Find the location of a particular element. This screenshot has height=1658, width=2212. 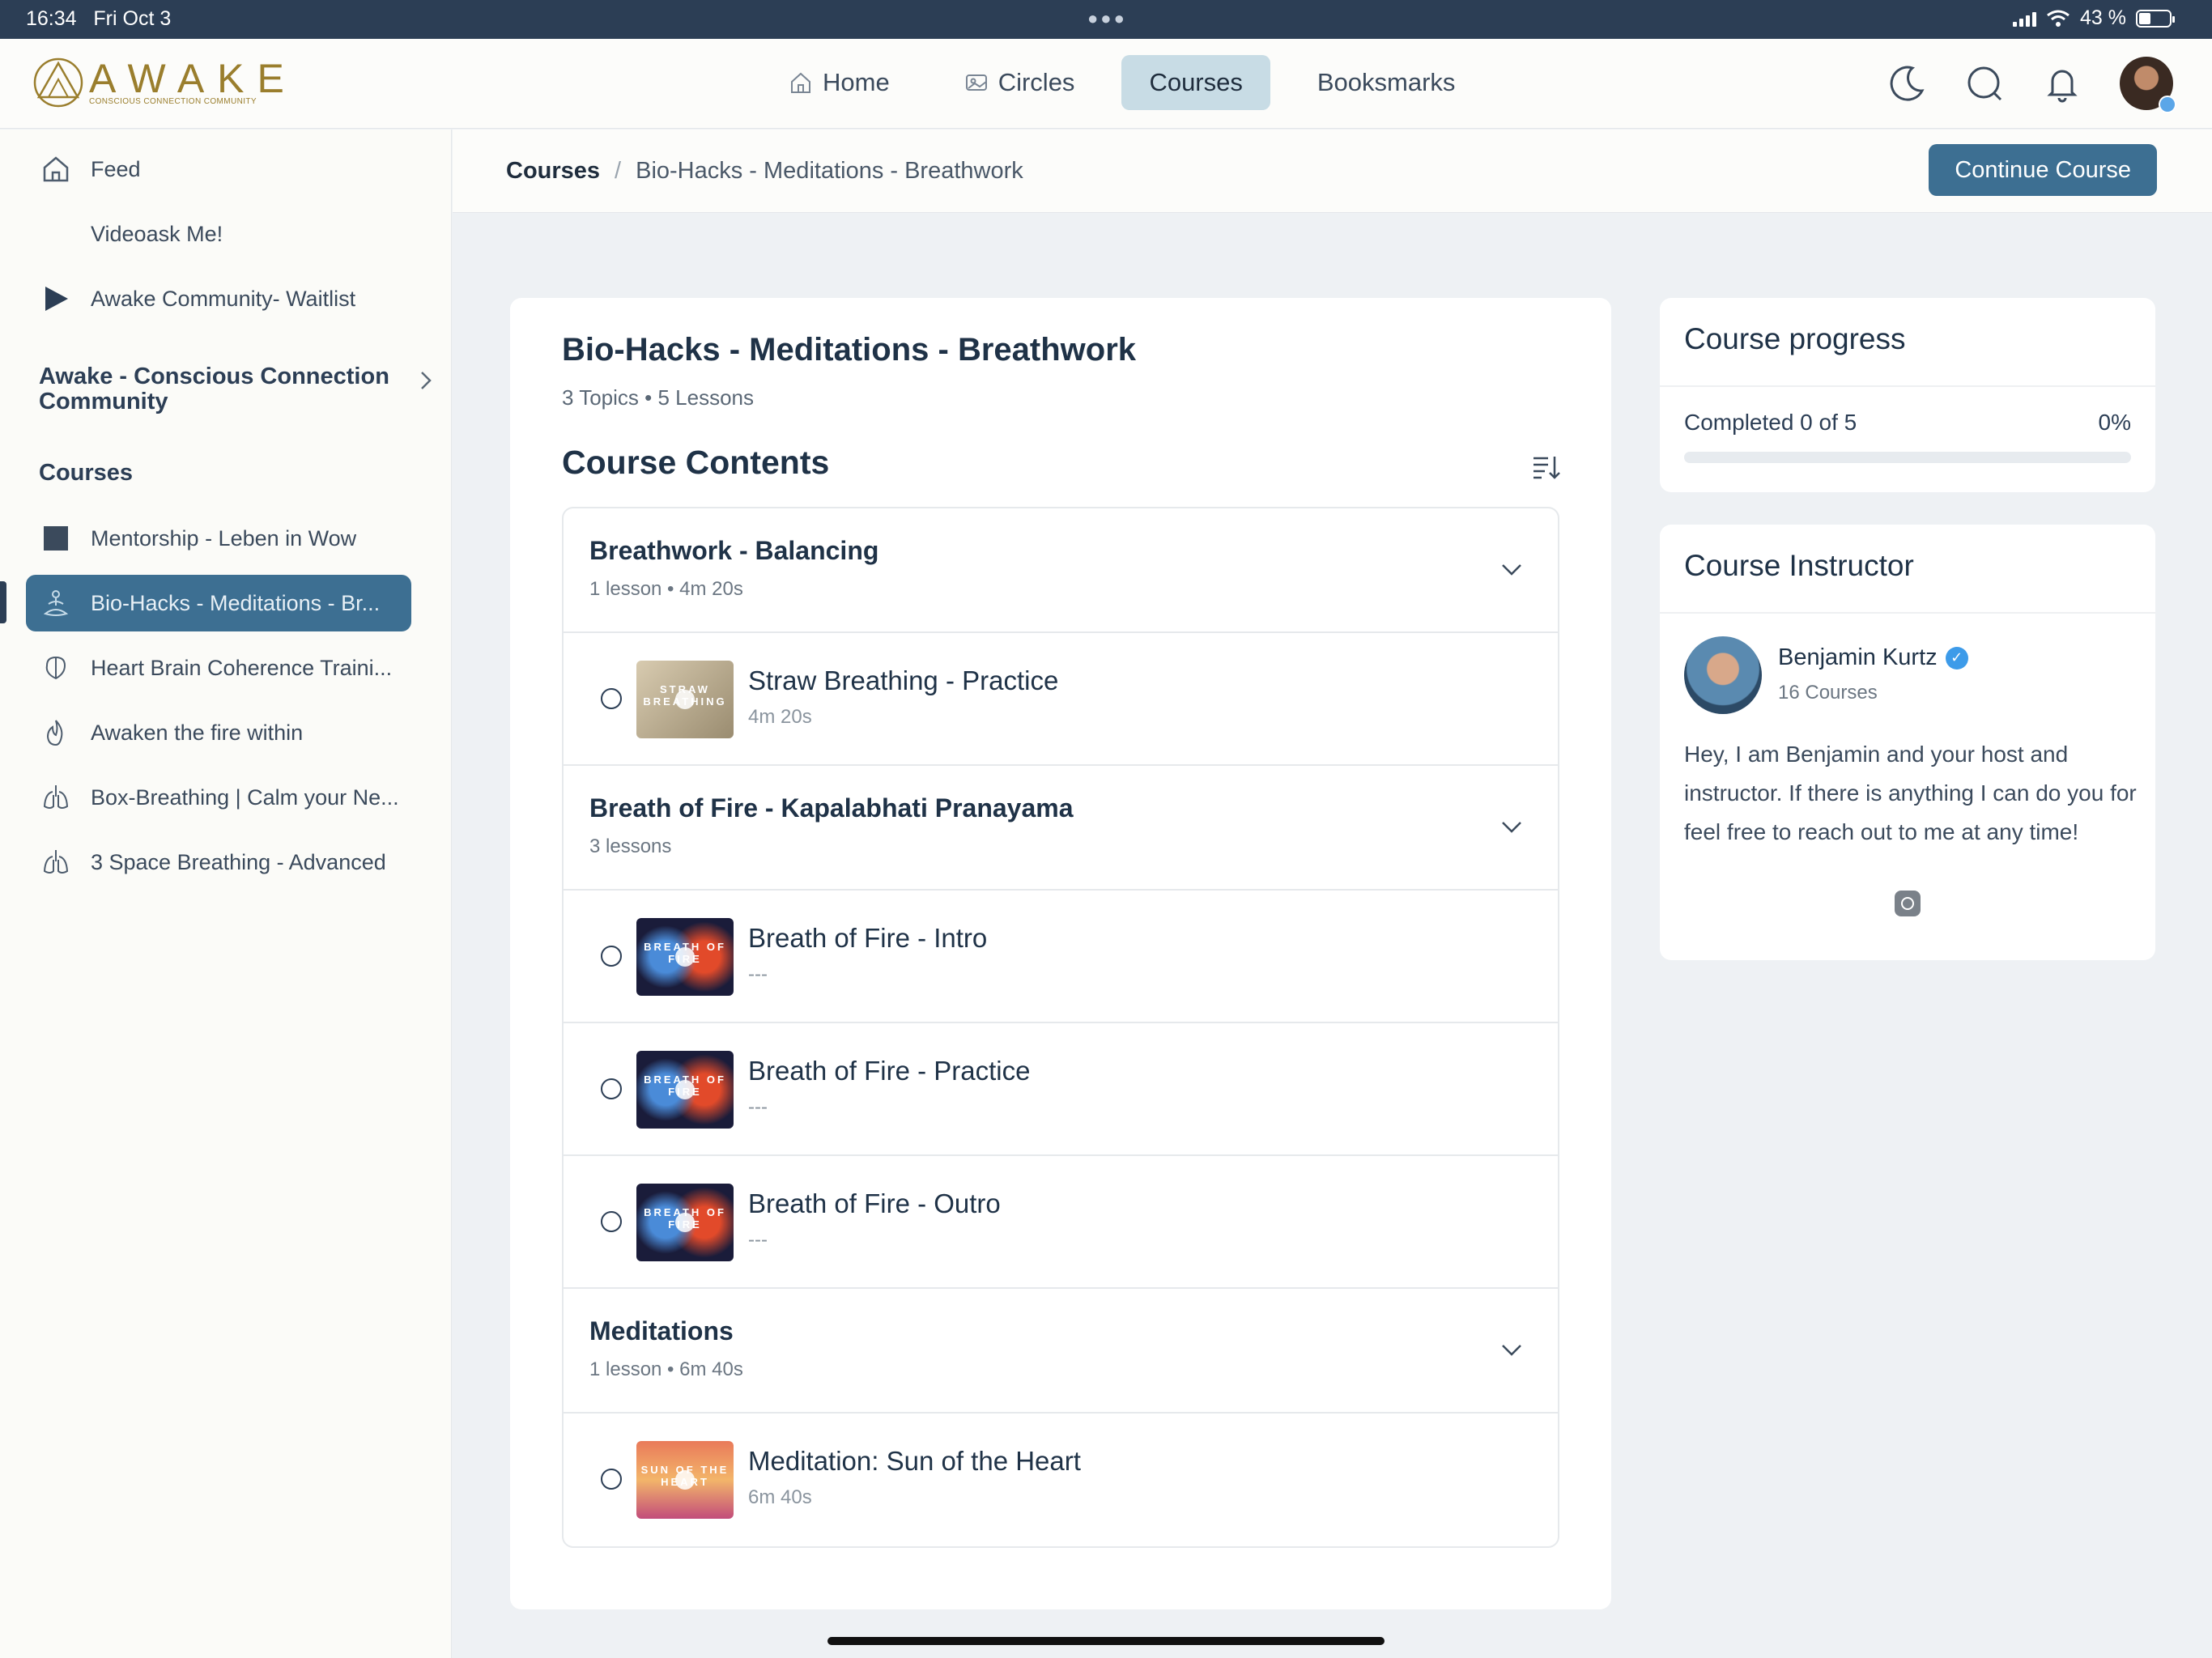

course-contents-title: Course Contents is located at coordinates (696, 462).